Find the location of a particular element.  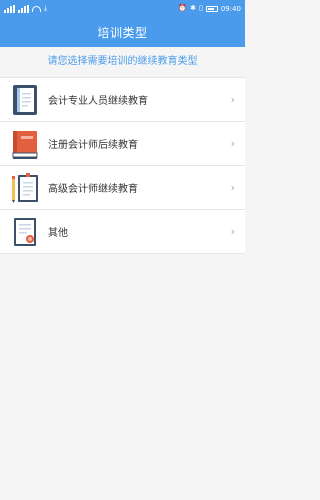

wifi-icon is located at coordinates (36, 8).